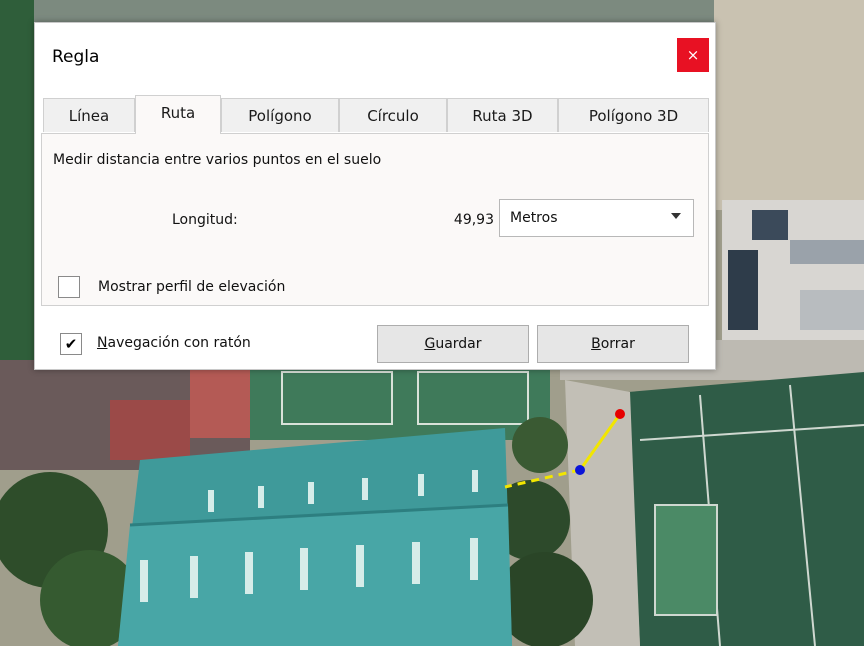 Image resolution: width=864 pixels, height=646 pixels. Describe the element at coordinates (393, 115) in the screenshot. I see `tab-circulo: Círculo` at that location.